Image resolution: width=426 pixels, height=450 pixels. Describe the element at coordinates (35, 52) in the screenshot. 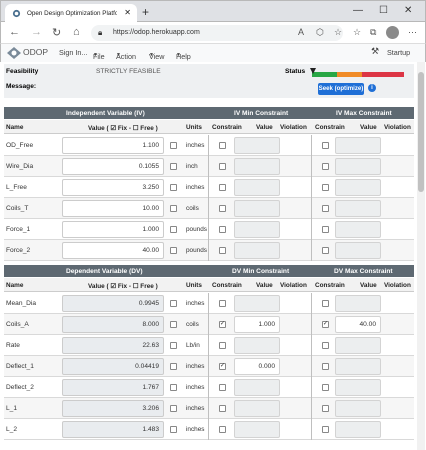

I see `app-logo: ODOP` at that location.